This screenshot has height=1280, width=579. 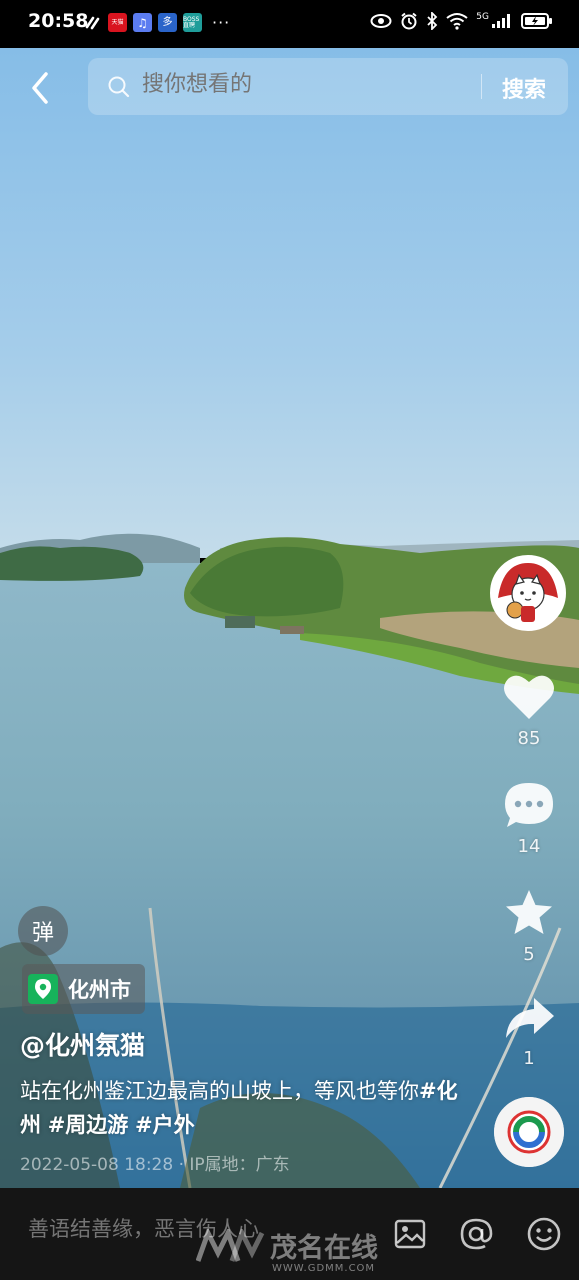 I want to click on comment-action: 14, so click(x=529, y=818).